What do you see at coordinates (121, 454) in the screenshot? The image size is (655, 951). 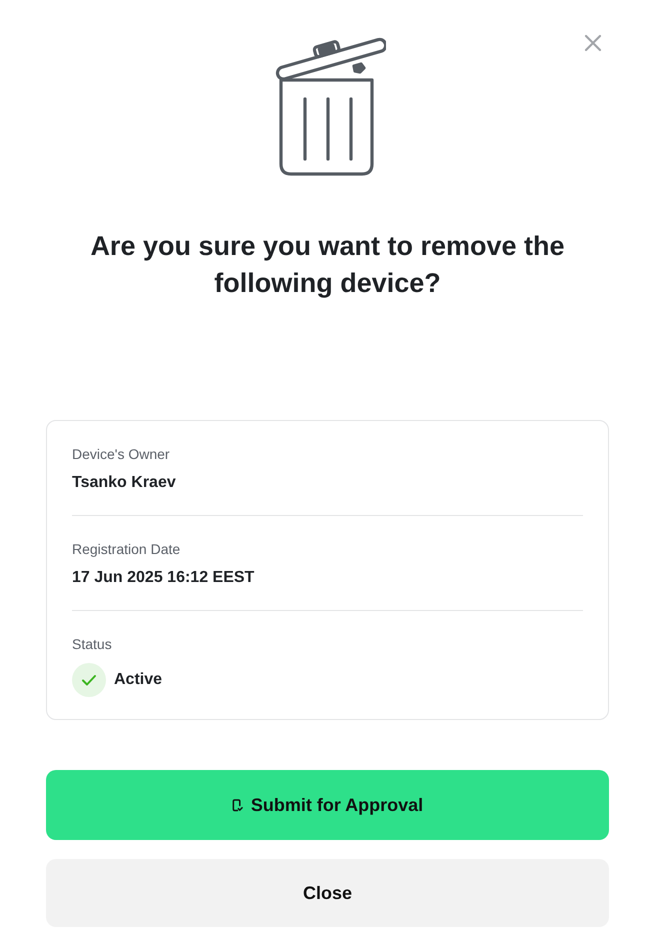 I see `field-label: Device's Owner` at bounding box center [121, 454].